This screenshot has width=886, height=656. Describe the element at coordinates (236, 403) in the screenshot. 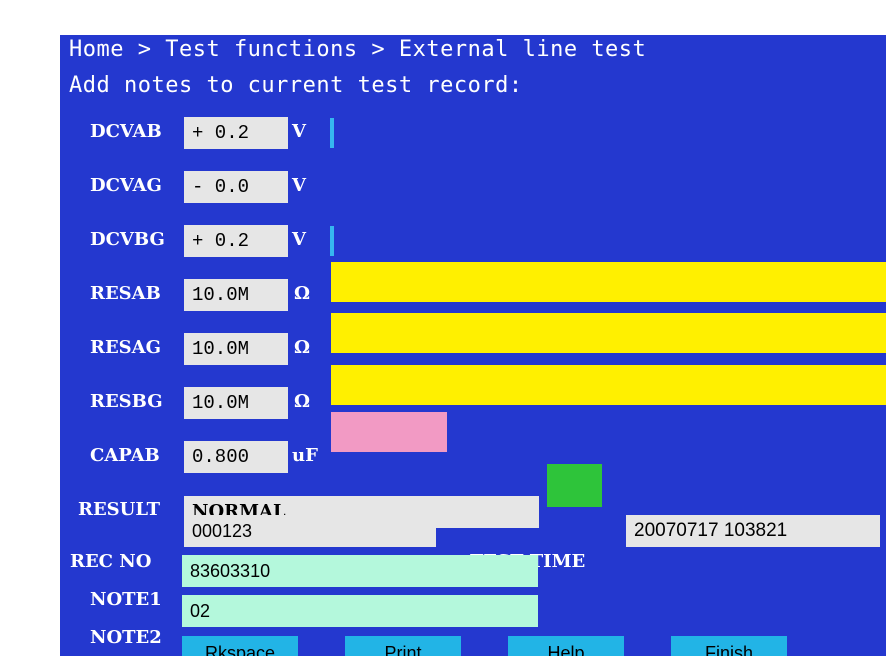

I see `measurement-value-resbg: 10.0M` at that location.